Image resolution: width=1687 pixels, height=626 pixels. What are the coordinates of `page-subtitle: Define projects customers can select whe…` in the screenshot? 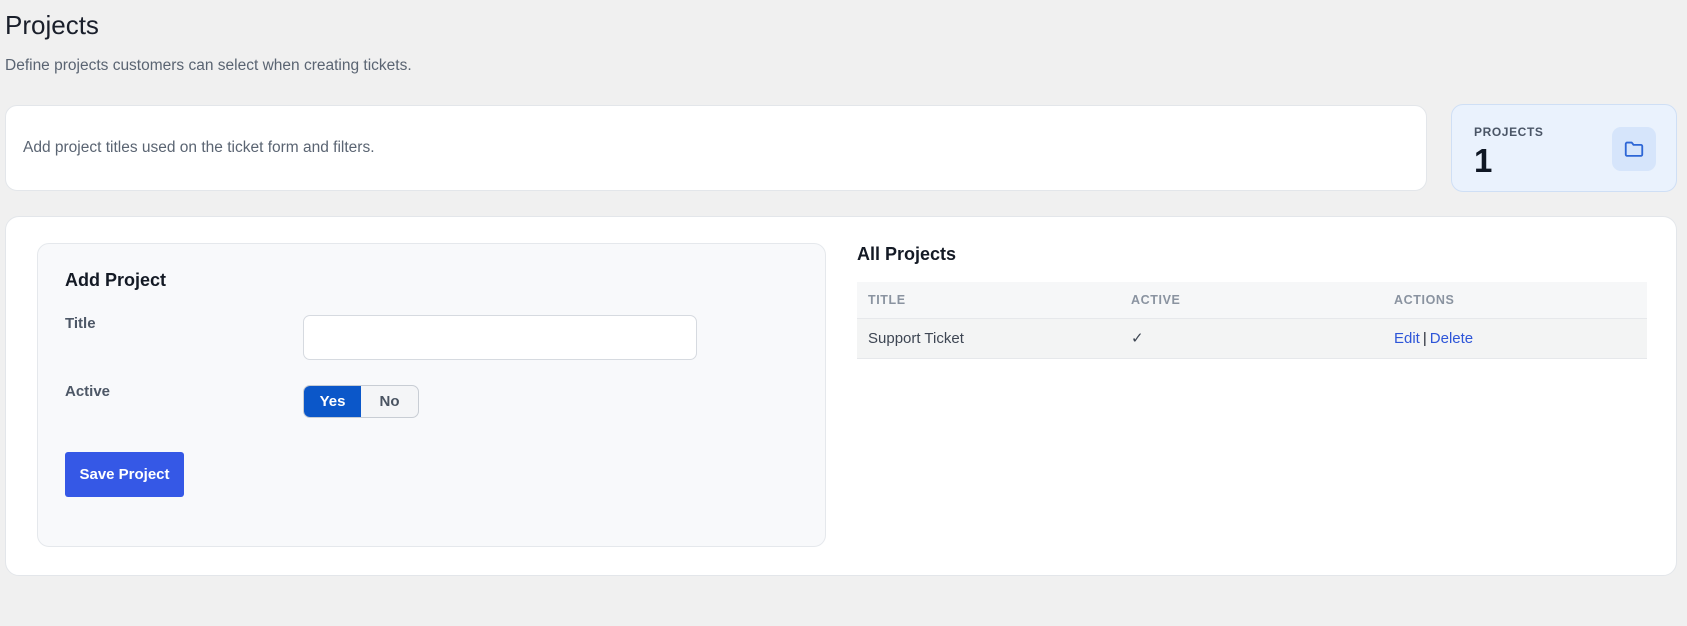 It's located at (208, 65).